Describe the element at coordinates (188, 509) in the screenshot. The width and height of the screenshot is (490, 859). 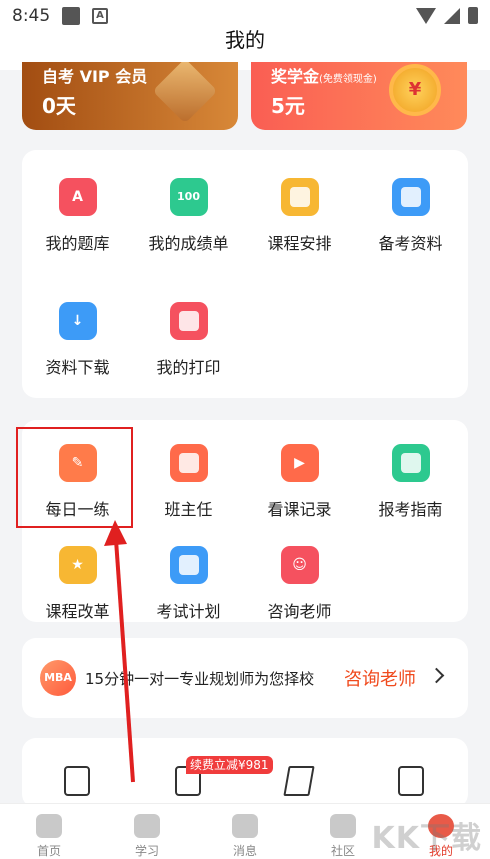
I see `menu-item-label: 班主任` at that location.